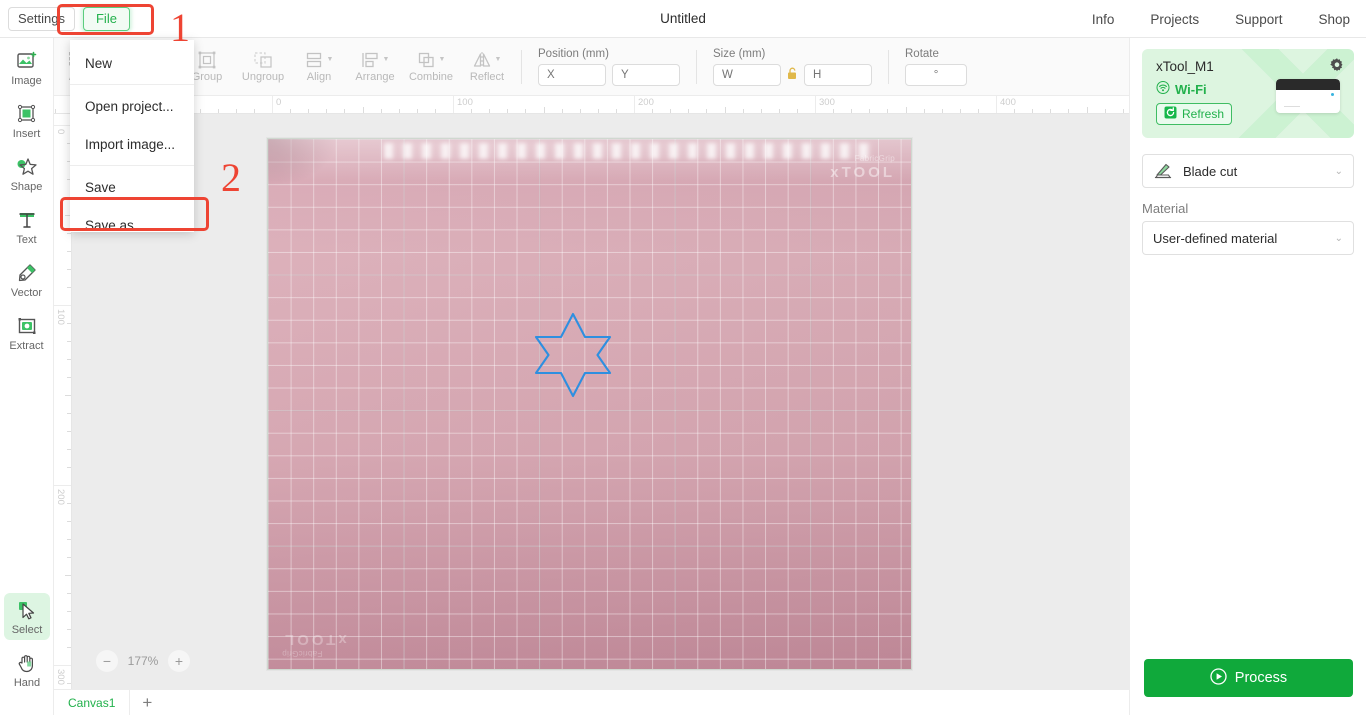 Image resolution: width=1366 pixels, height=715 pixels. Describe the element at coordinates (591, 702) in the screenshot. I see `canvas-tabs-bar: Canvas1 +` at that location.